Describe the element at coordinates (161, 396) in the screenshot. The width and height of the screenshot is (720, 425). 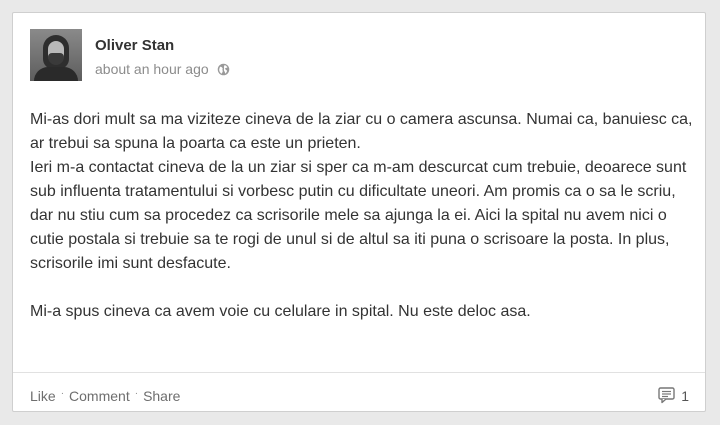
I see `share-link: Share` at that location.